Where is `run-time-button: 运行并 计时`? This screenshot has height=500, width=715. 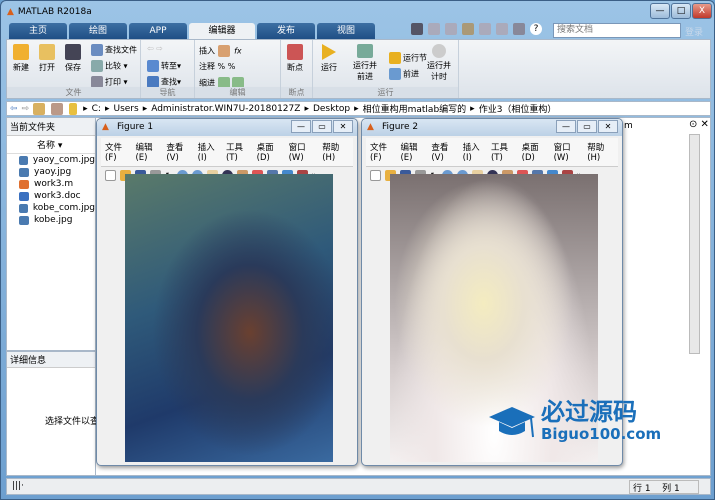 run-time-button: 运行并 计时 is located at coordinates (439, 63).